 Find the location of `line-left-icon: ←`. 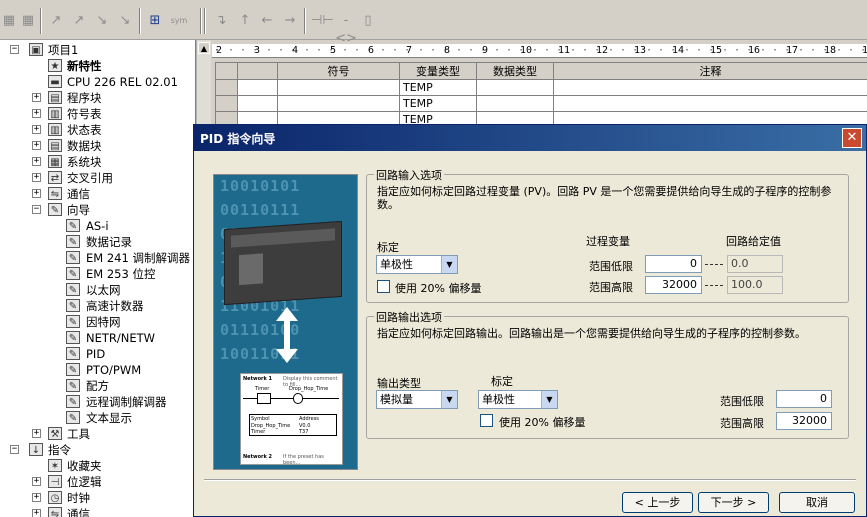

line-left-icon: ← is located at coordinates (267, 21).